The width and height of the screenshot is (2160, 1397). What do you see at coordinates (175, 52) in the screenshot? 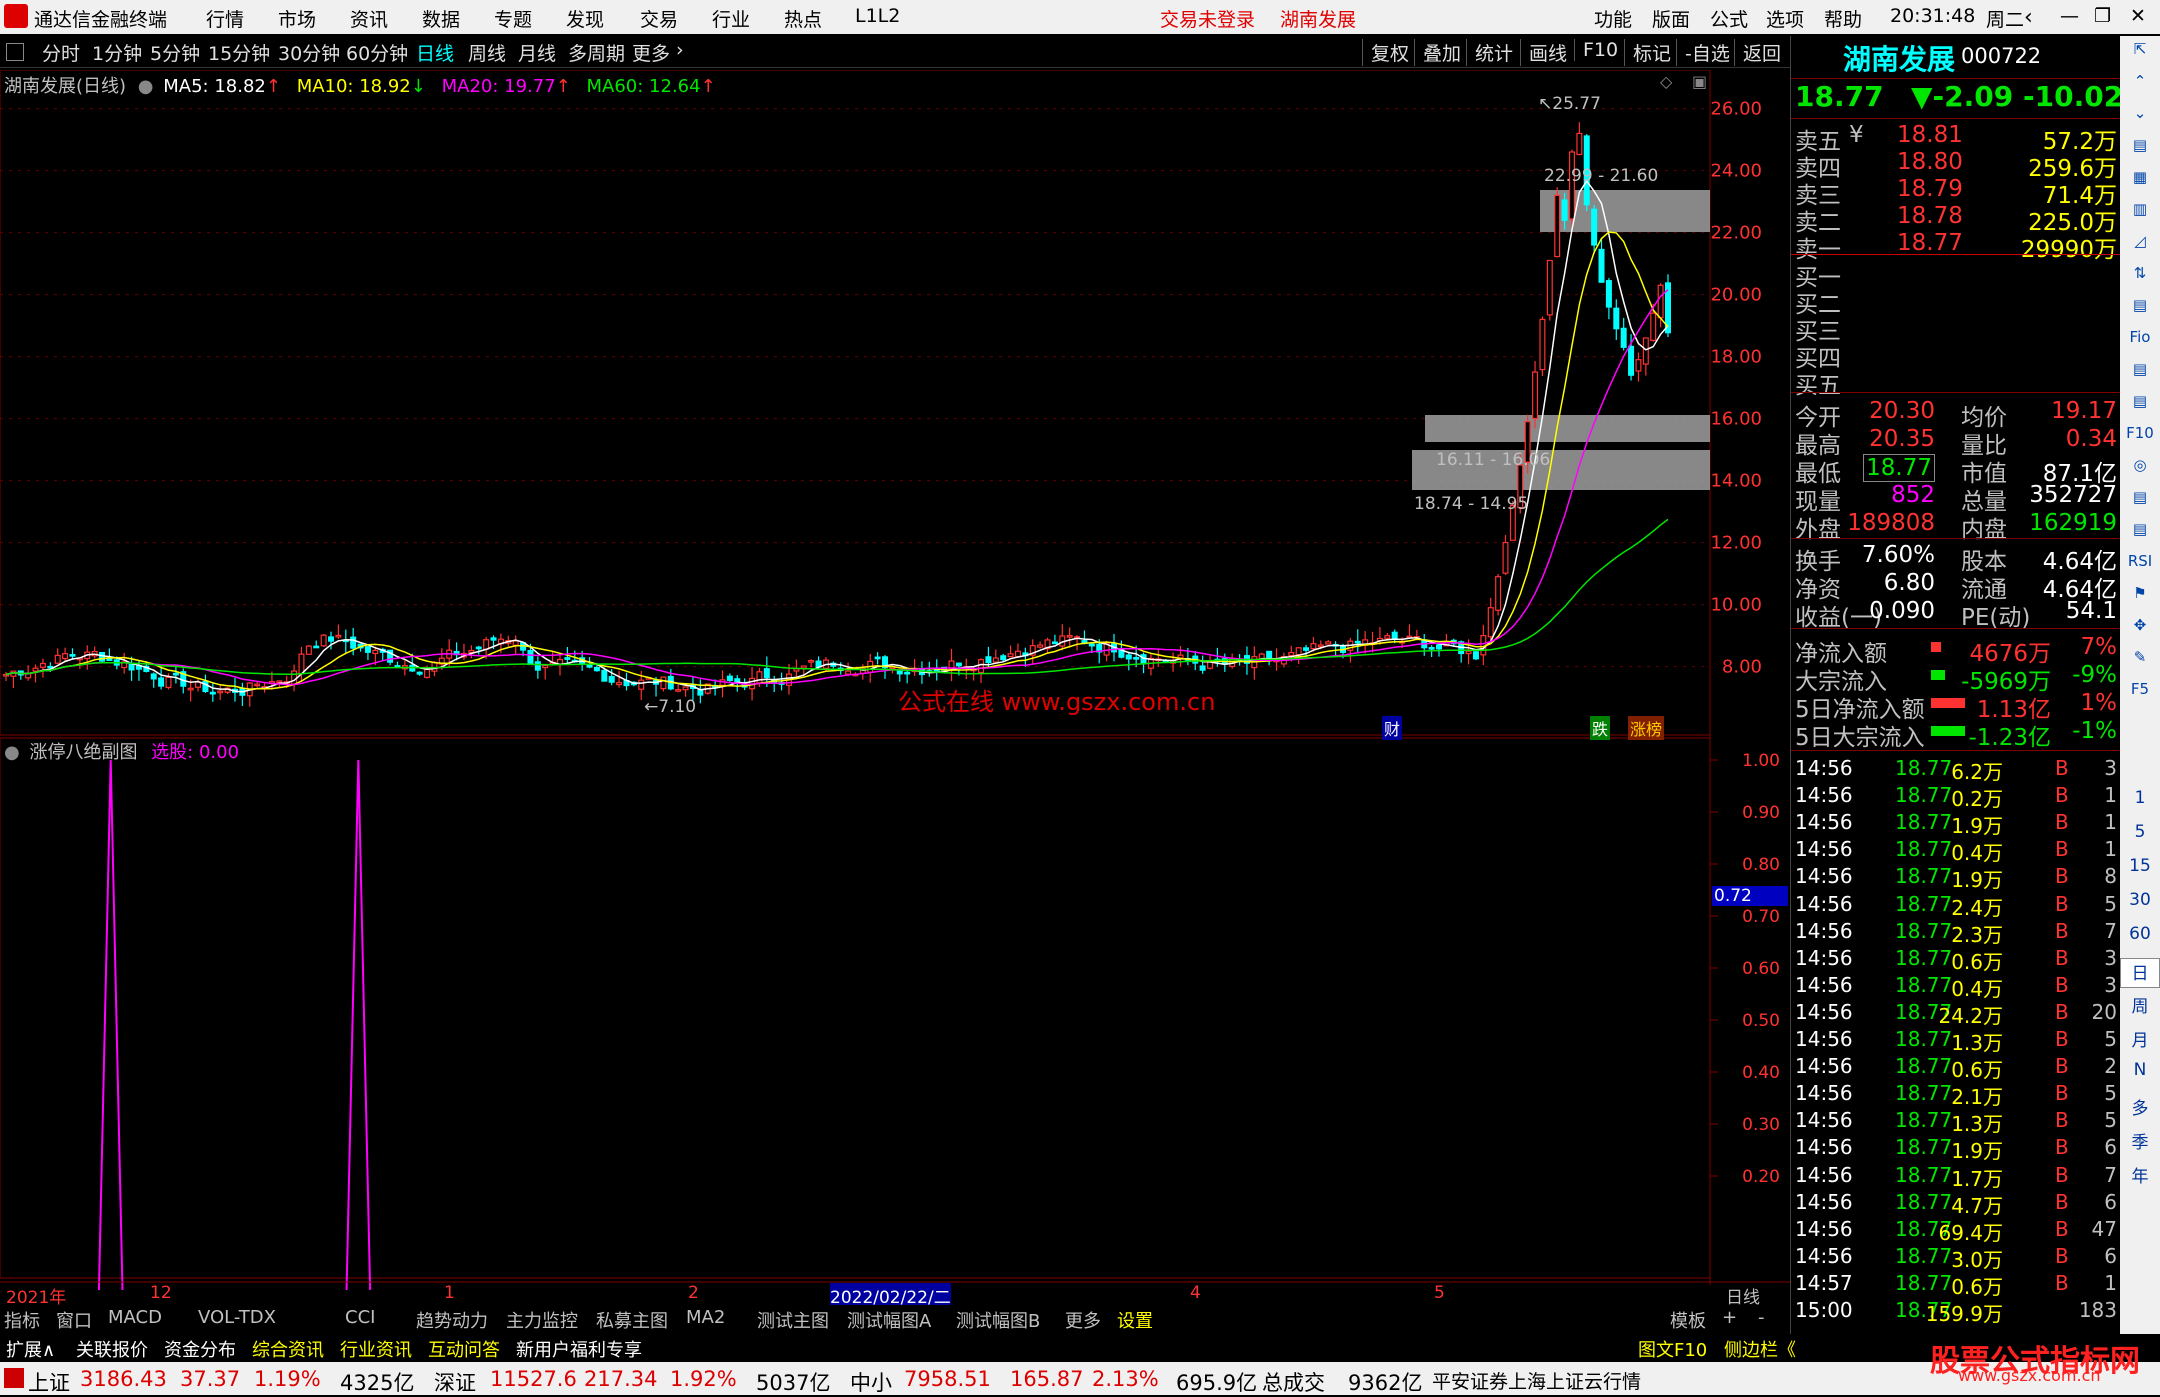
I see `period-tab: 5分钟` at bounding box center [175, 52].